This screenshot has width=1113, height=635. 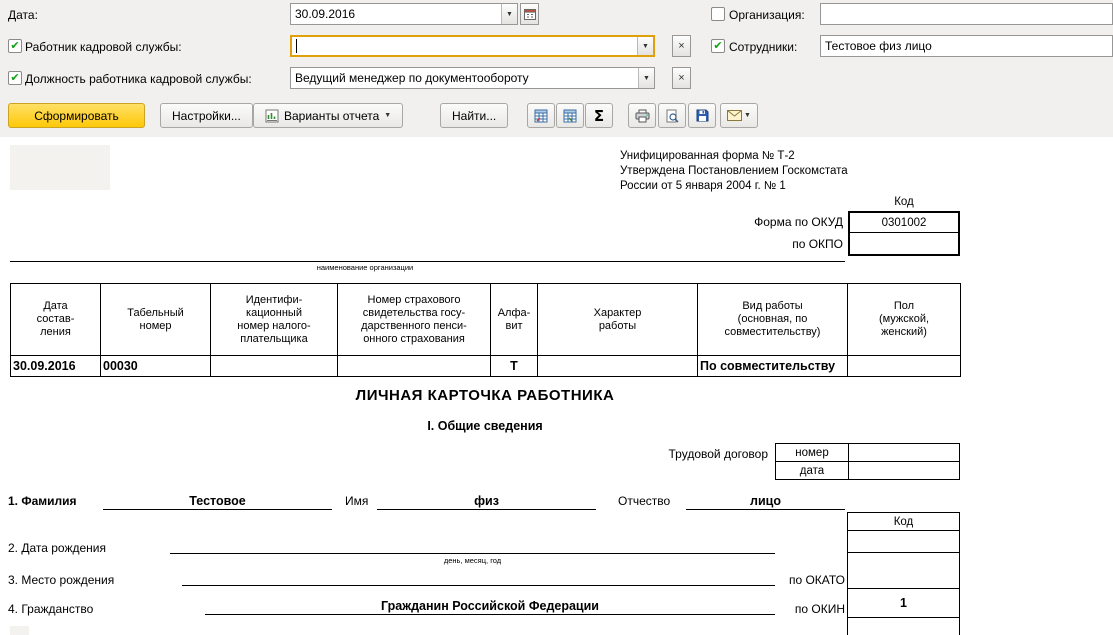 I want to click on date-combobox: ▼, so click(x=404, y=14).